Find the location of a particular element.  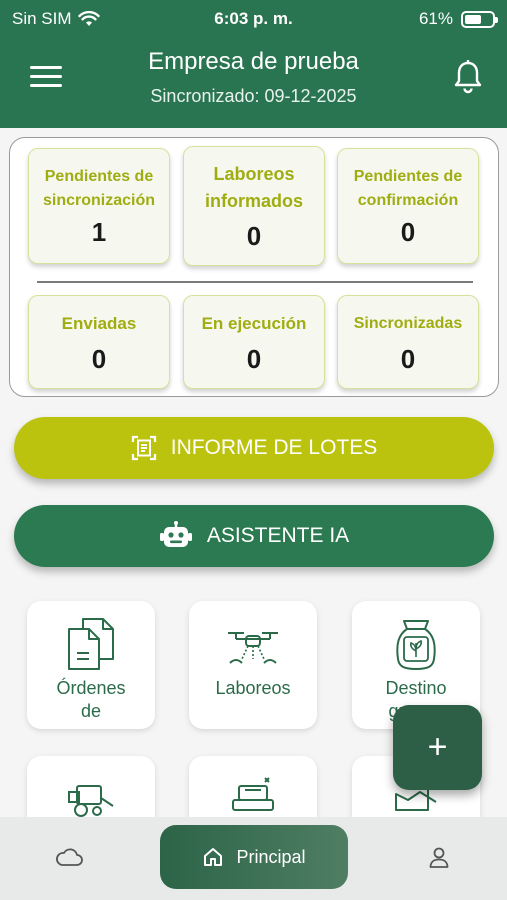

nav-profile is located at coordinates (439, 858).